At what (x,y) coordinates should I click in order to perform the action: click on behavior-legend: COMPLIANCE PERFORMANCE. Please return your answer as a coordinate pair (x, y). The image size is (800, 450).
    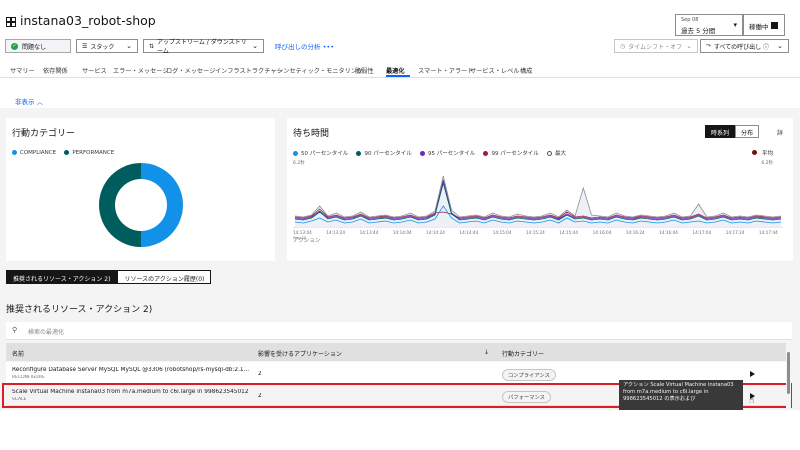
    Looking at the image, I should click on (66, 153).